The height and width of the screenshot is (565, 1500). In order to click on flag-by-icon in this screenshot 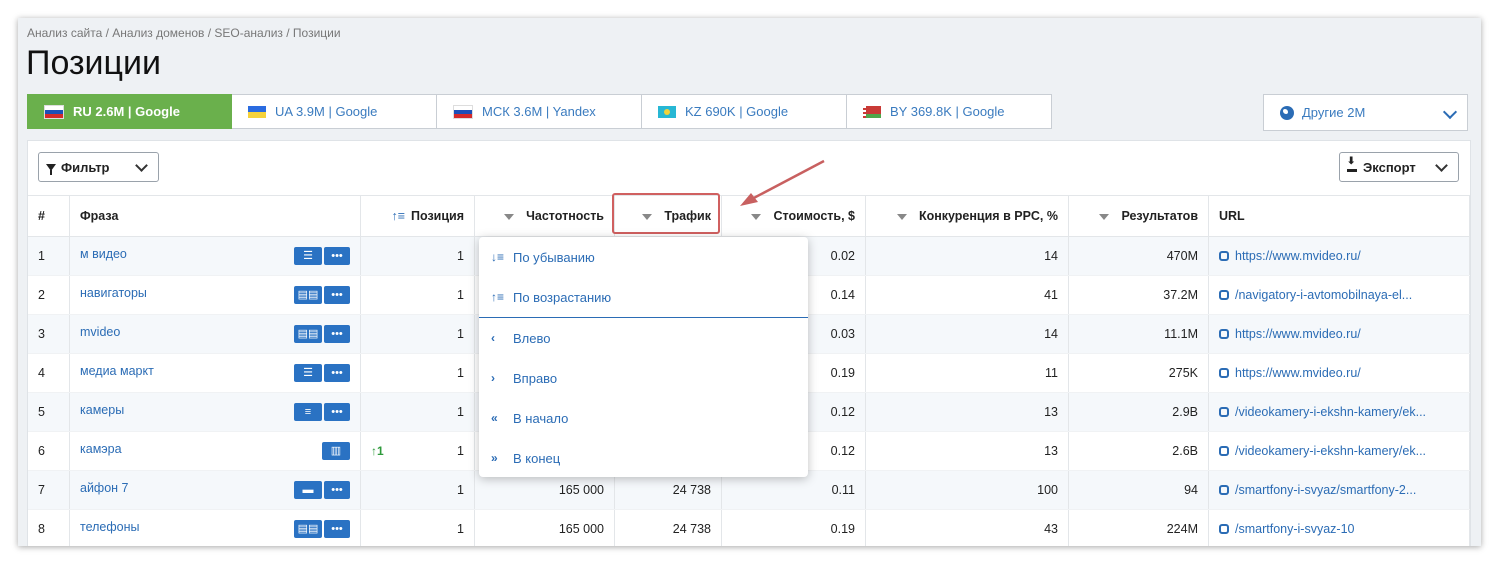, I will do `click(872, 111)`.